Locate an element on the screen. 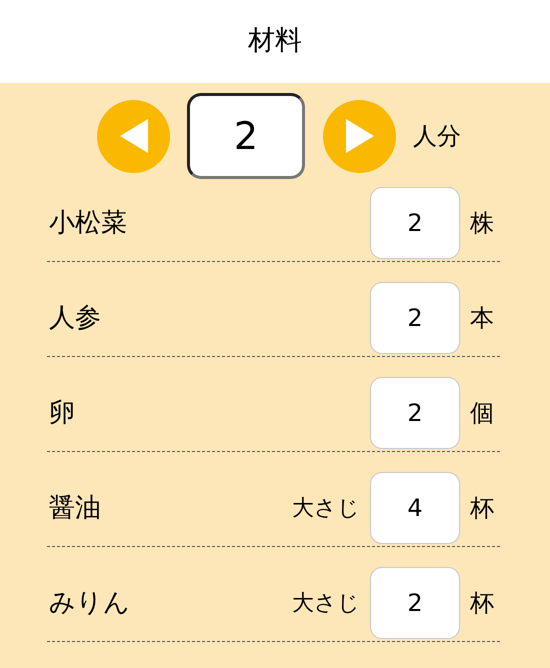 The image size is (550, 668). servings-field: 2 is located at coordinates (246, 136).